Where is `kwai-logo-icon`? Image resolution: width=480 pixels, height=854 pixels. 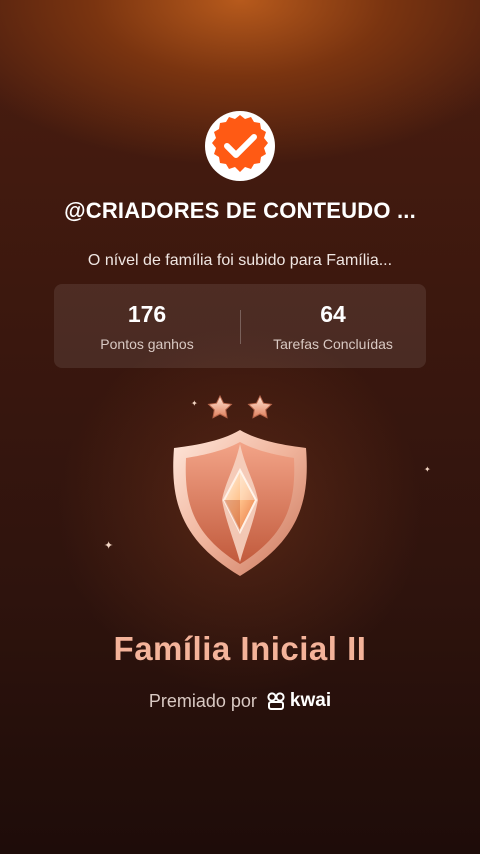
kwai-logo-icon is located at coordinates (276, 701).